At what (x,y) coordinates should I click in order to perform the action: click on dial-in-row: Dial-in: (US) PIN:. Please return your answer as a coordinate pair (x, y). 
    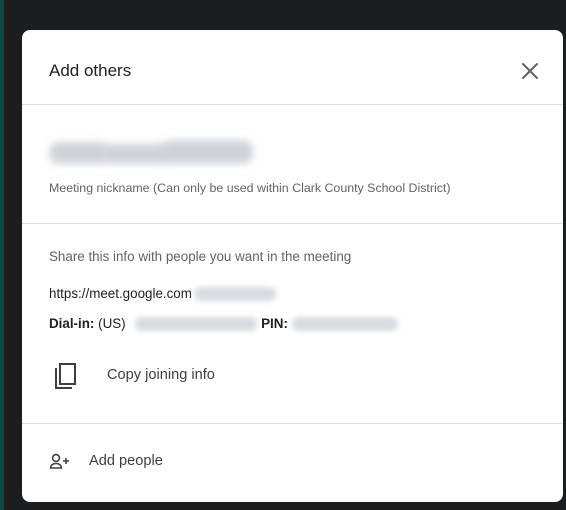
    Looking at the image, I should click on (223, 324).